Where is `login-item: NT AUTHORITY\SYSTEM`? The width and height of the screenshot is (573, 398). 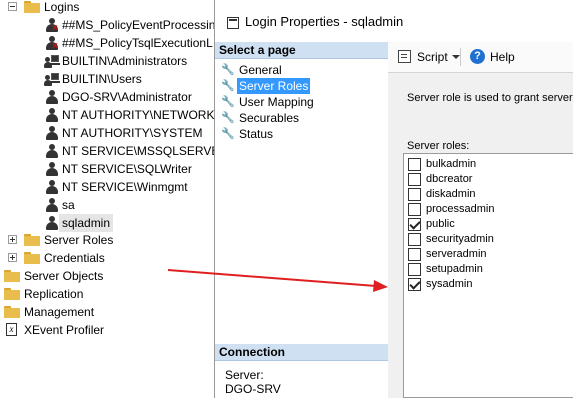
login-item: NT AUTHORITY\SYSTEM is located at coordinates (107, 133).